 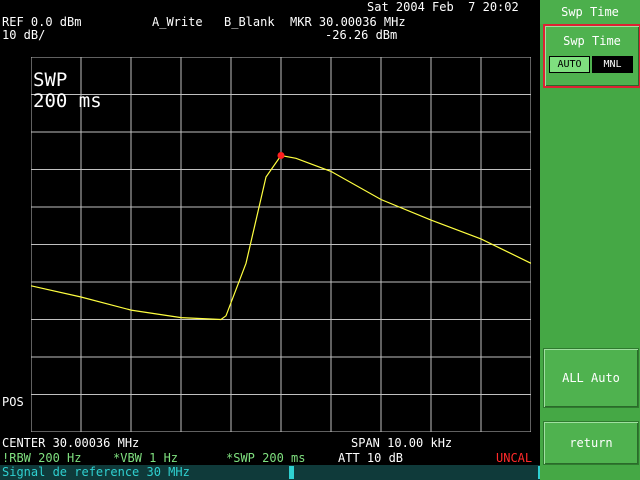 What do you see at coordinates (590, 12) in the screenshot?
I see `softkey-menu-title: Swp Time` at bounding box center [590, 12].